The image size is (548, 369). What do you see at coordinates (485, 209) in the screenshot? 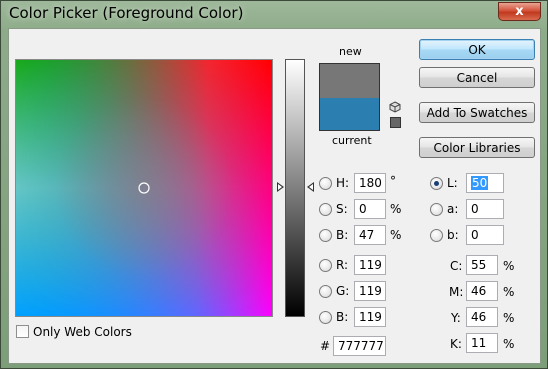
I see `a-channel-input: 0` at bounding box center [485, 209].